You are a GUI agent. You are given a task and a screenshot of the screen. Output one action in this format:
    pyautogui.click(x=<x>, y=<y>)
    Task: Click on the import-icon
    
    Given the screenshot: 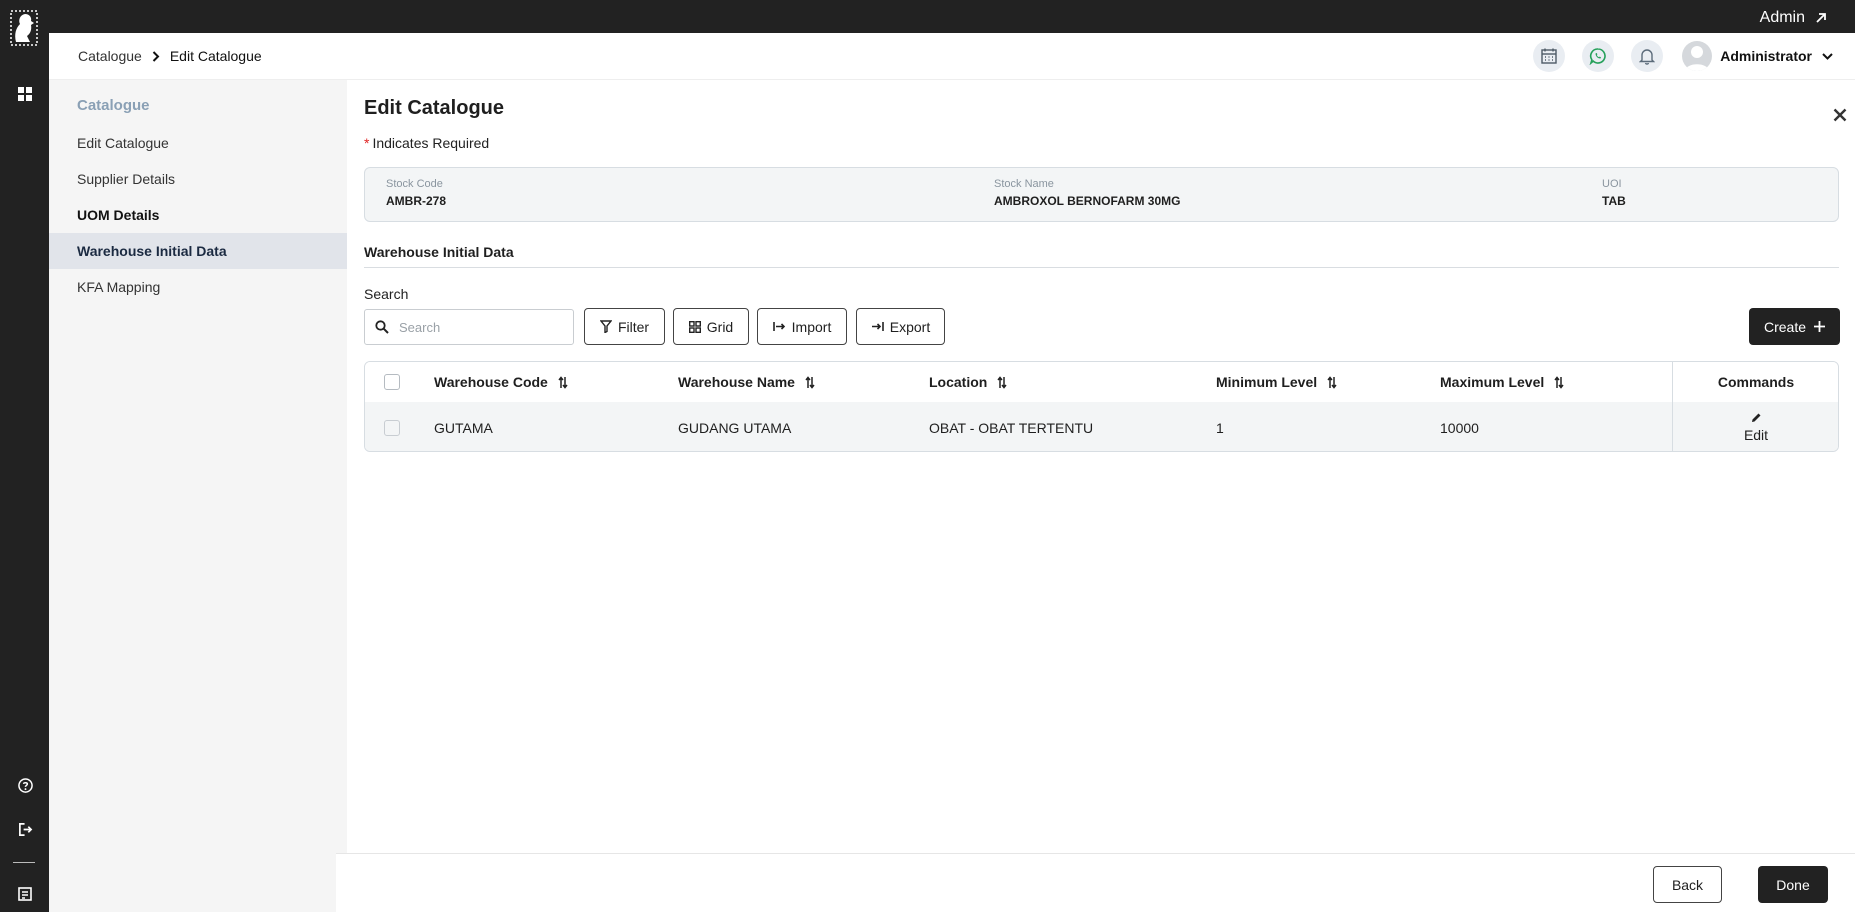 What is the action you would take?
    pyautogui.click(x=778, y=326)
    